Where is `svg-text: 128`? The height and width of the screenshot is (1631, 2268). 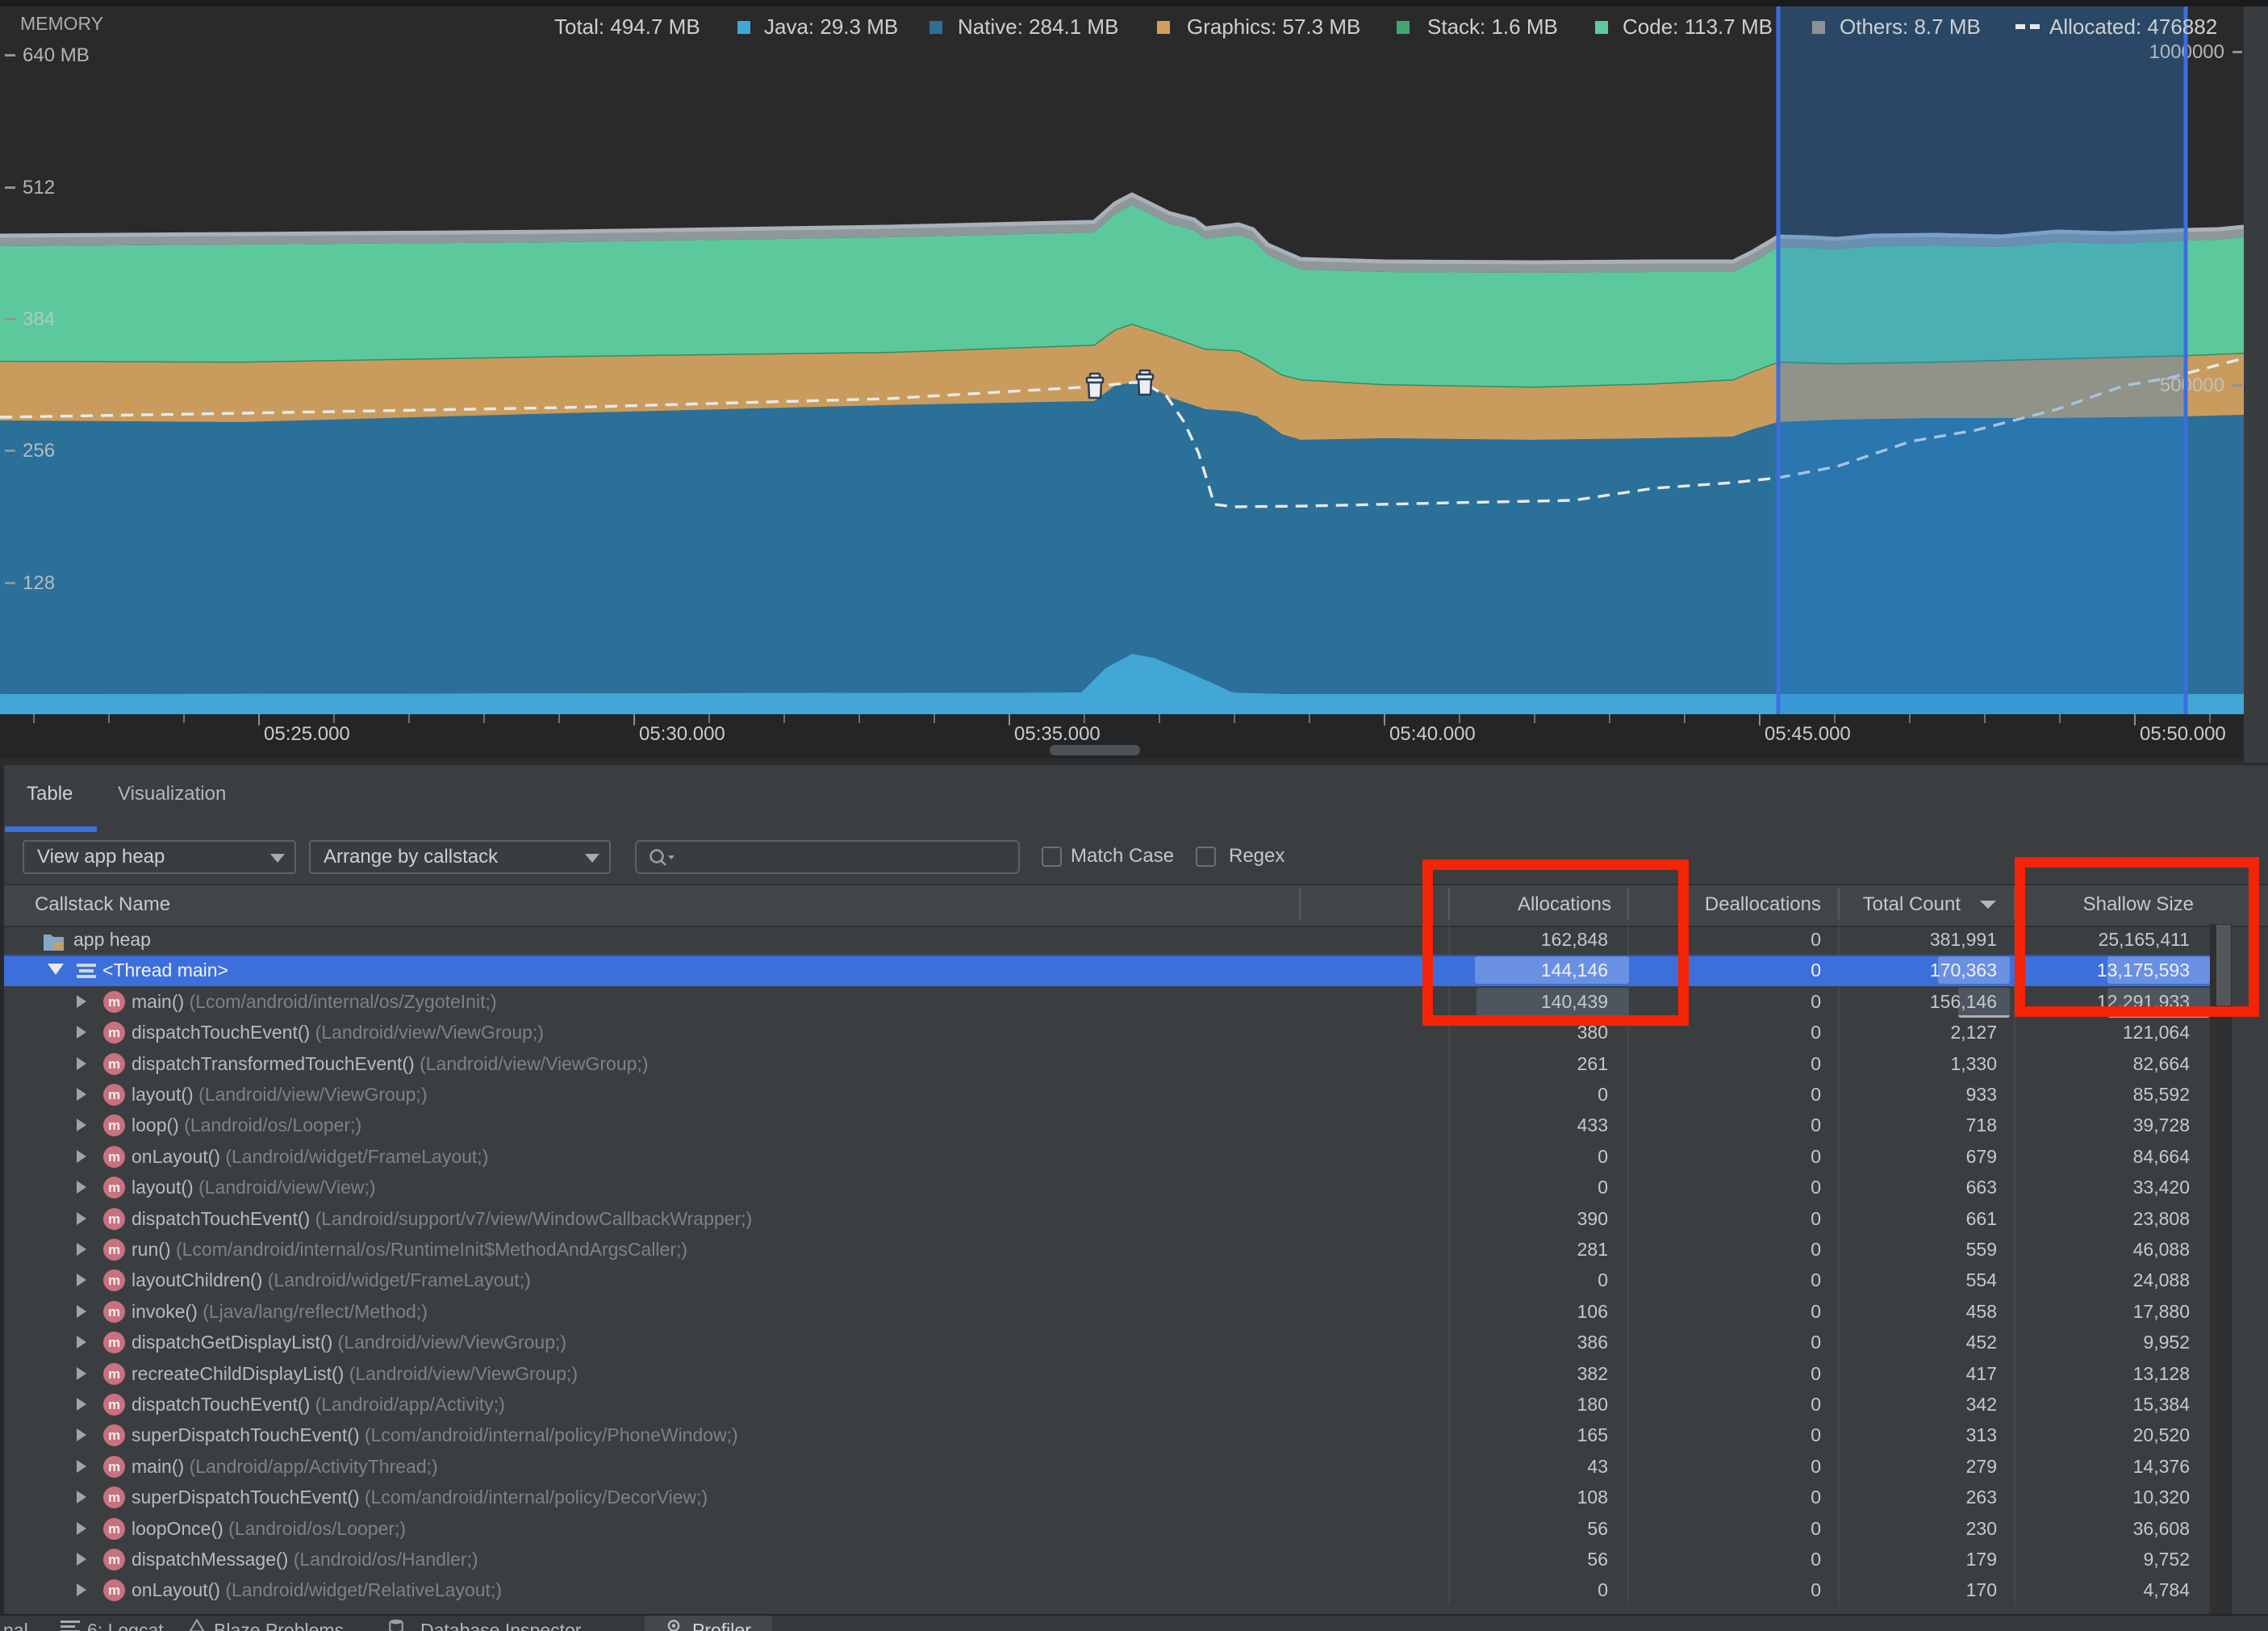 svg-text: 128 is located at coordinates (39, 583).